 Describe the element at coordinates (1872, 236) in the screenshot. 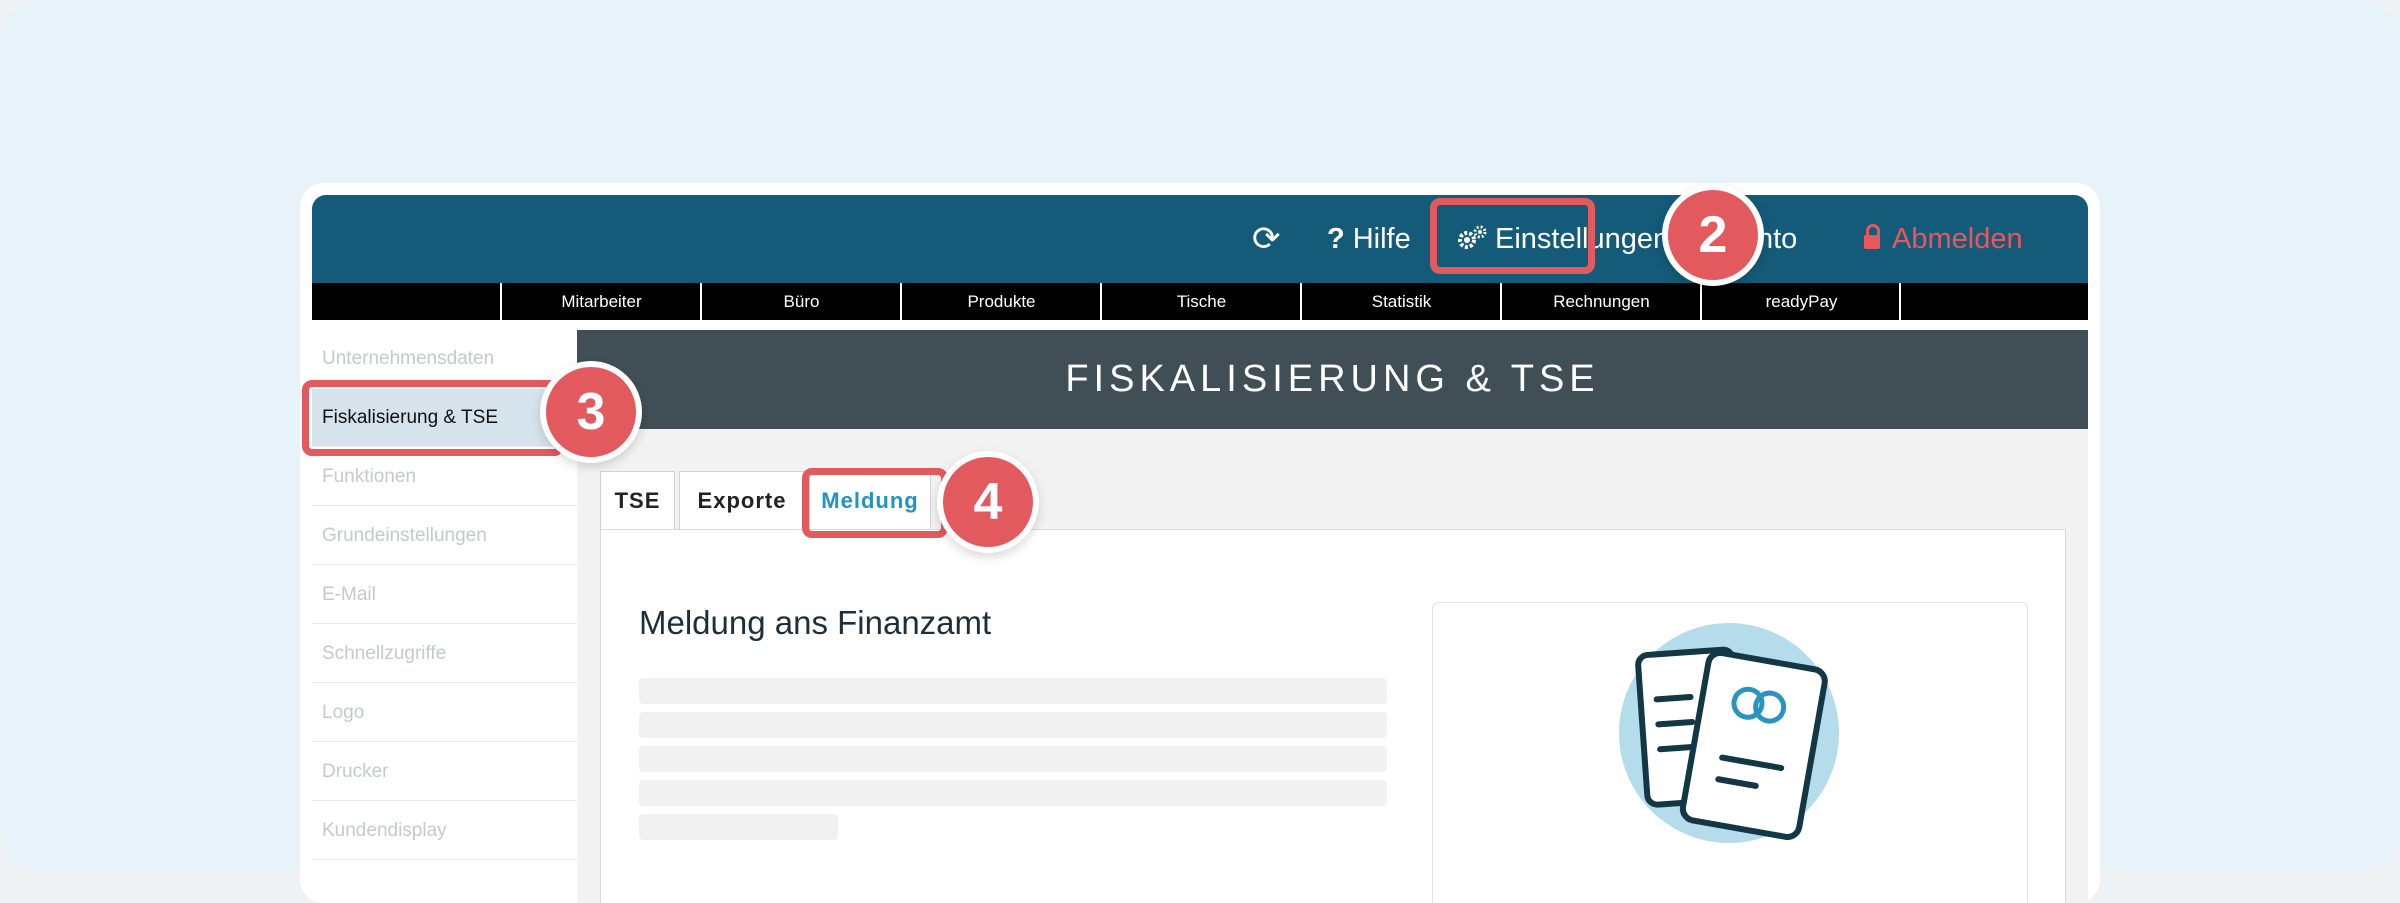

I see `lock-icon` at that location.